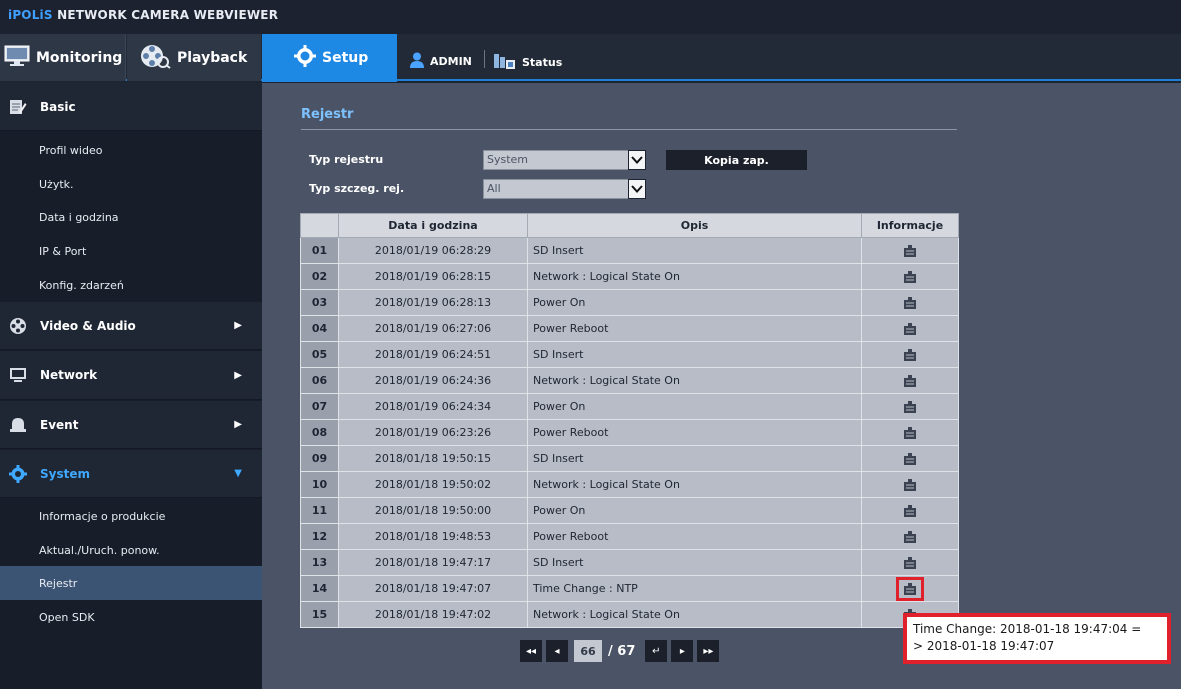 The height and width of the screenshot is (689, 1181). What do you see at coordinates (345, 58) in the screenshot?
I see `tab-setup-label: Setup` at bounding box center [345, 58].